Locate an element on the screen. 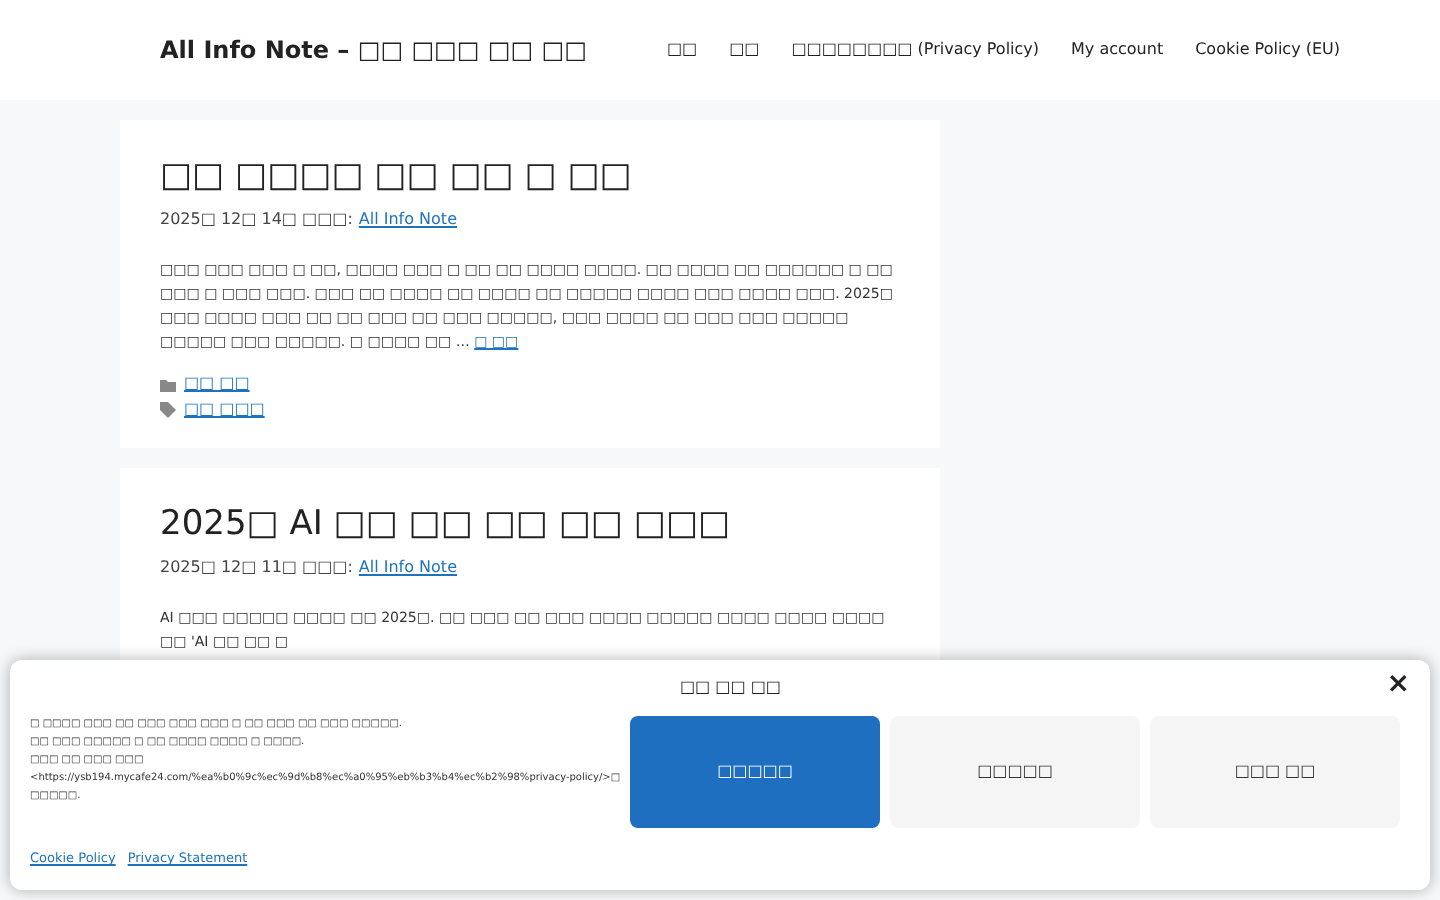 The width and height of the screenshot is (1440, 900). folder-icon is located at coordinates (168, 384).